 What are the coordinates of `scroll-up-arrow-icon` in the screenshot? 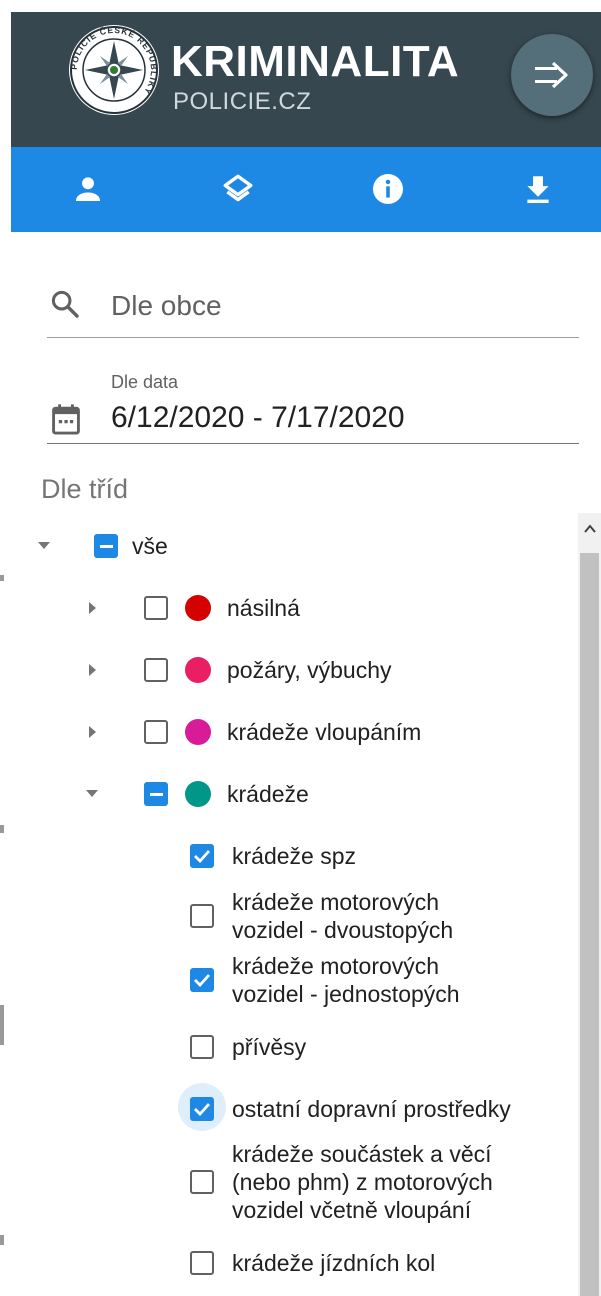 It's located at (590, 529).